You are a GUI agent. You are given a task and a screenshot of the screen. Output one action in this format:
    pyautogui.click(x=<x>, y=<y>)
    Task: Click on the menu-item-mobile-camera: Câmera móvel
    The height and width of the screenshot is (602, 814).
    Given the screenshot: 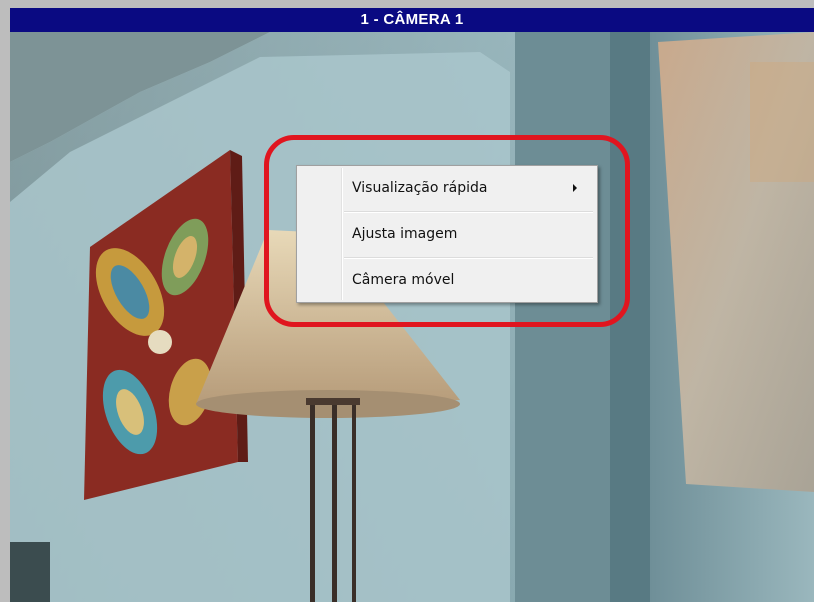 What is the action you would take?
    pyautogui.click(x=447, y=280)
    